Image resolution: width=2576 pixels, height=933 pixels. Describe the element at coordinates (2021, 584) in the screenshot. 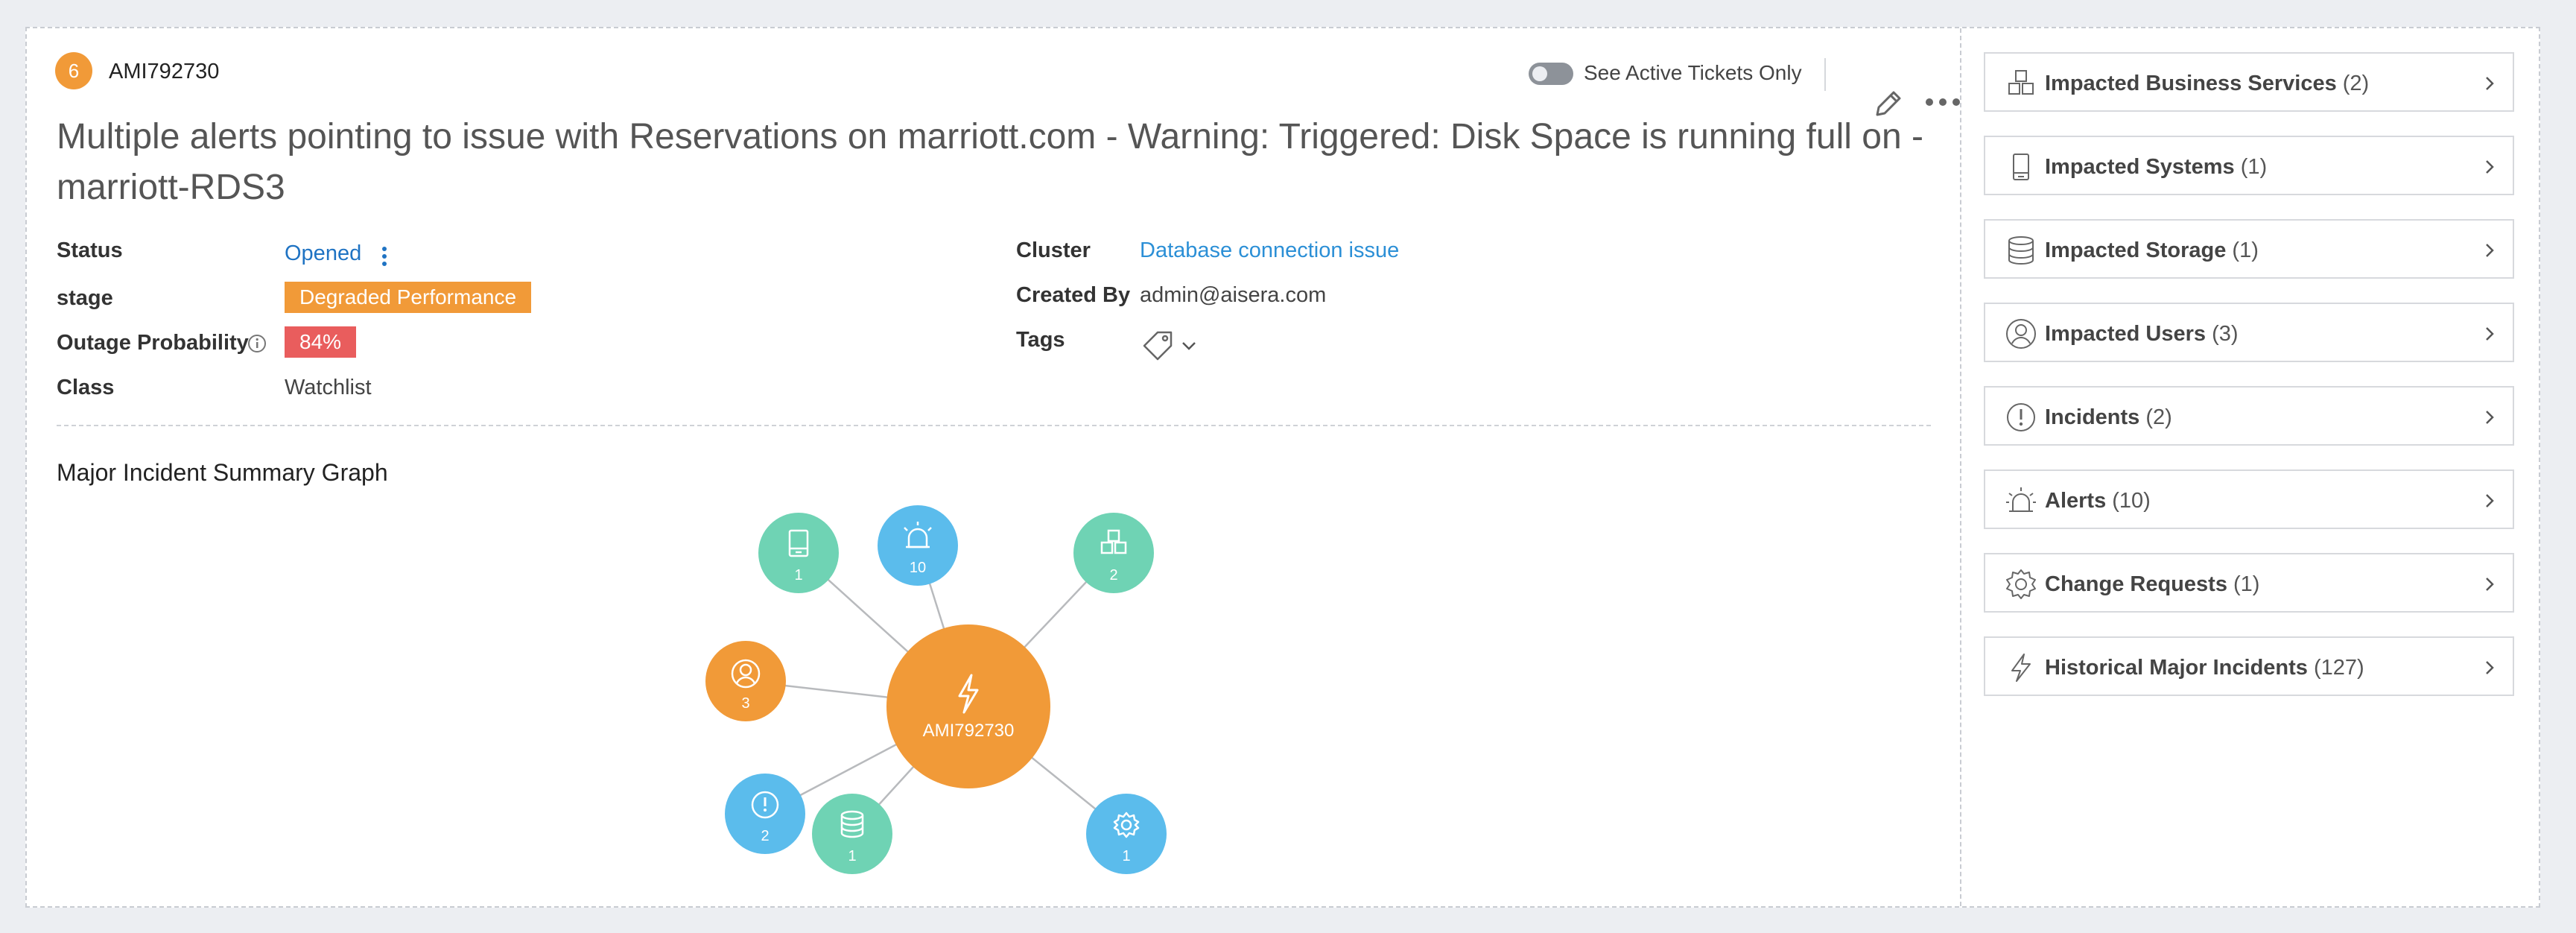

I see `gear-icon` at that location.